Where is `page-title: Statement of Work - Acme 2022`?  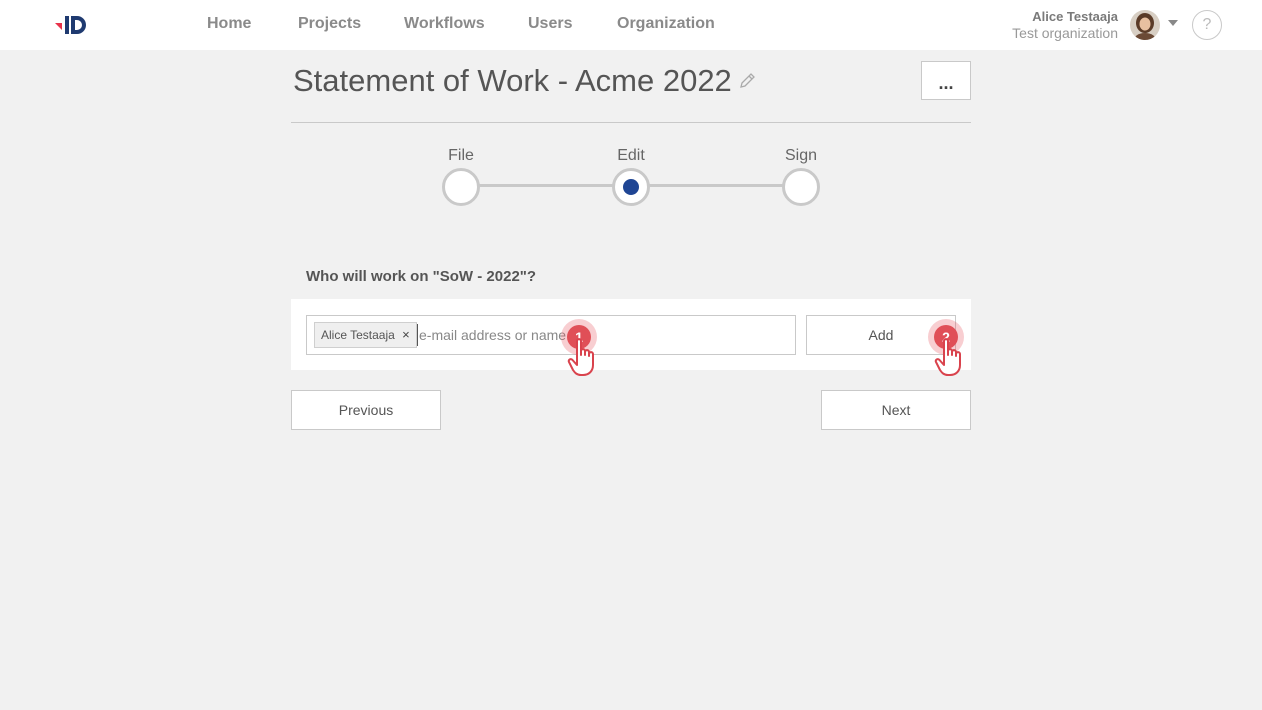 page-title: Statement of Work - Acme 2022 is located at coordinates (512, 80).